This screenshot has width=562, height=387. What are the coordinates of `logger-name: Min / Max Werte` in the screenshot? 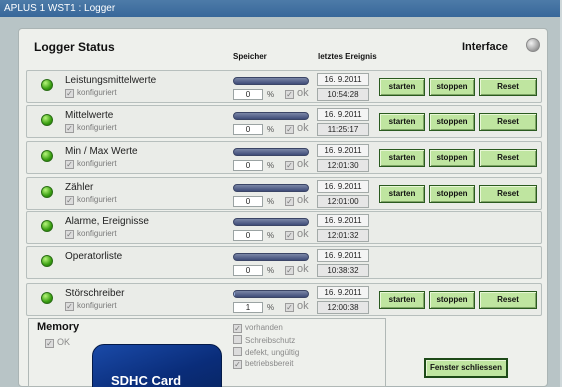 It's located at (101, 151).